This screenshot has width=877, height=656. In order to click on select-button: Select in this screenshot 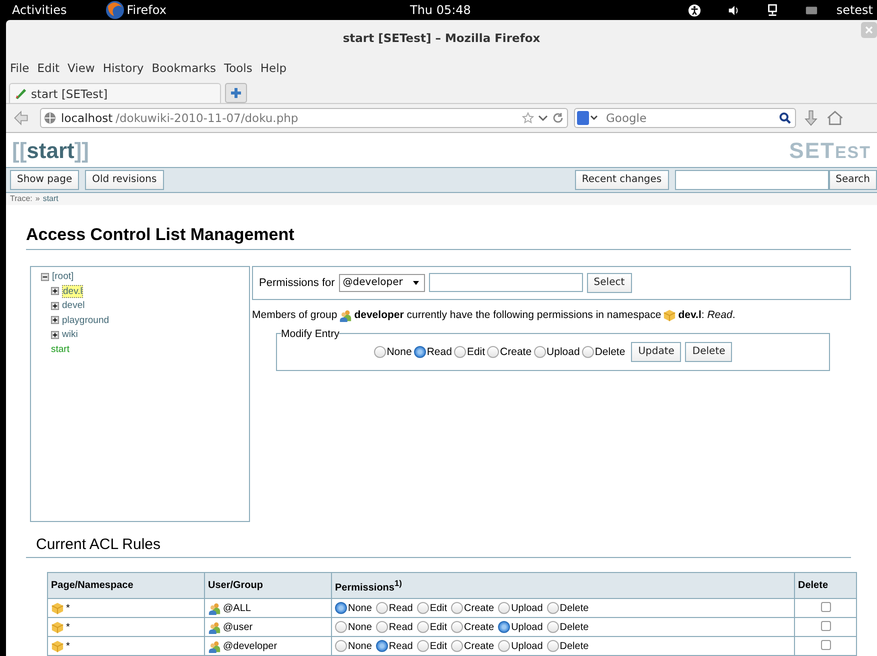, I will do `click(609, 282)`.